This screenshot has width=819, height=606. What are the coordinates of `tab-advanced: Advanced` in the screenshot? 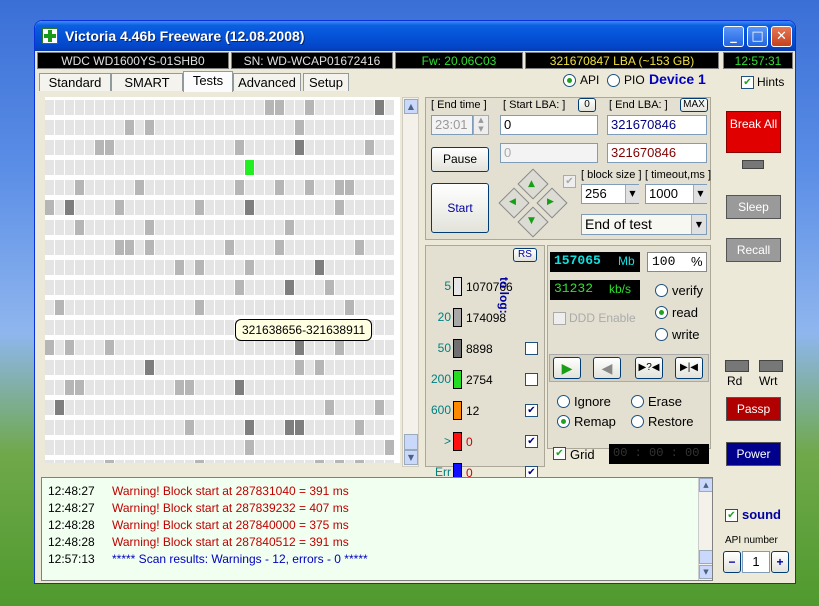 It's located at (267, 82).